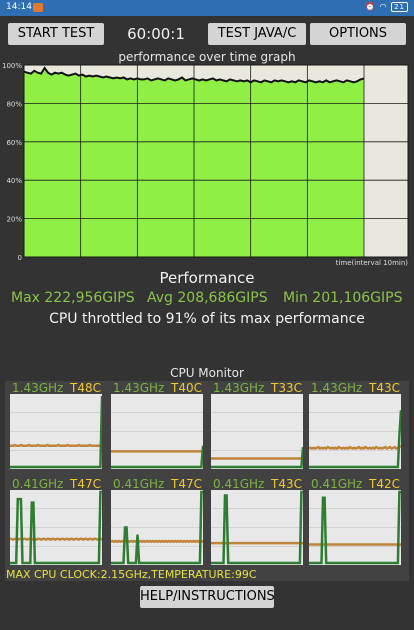  I want to click on avg-performance: Avg 208,686GIPS, so click(207, 298).